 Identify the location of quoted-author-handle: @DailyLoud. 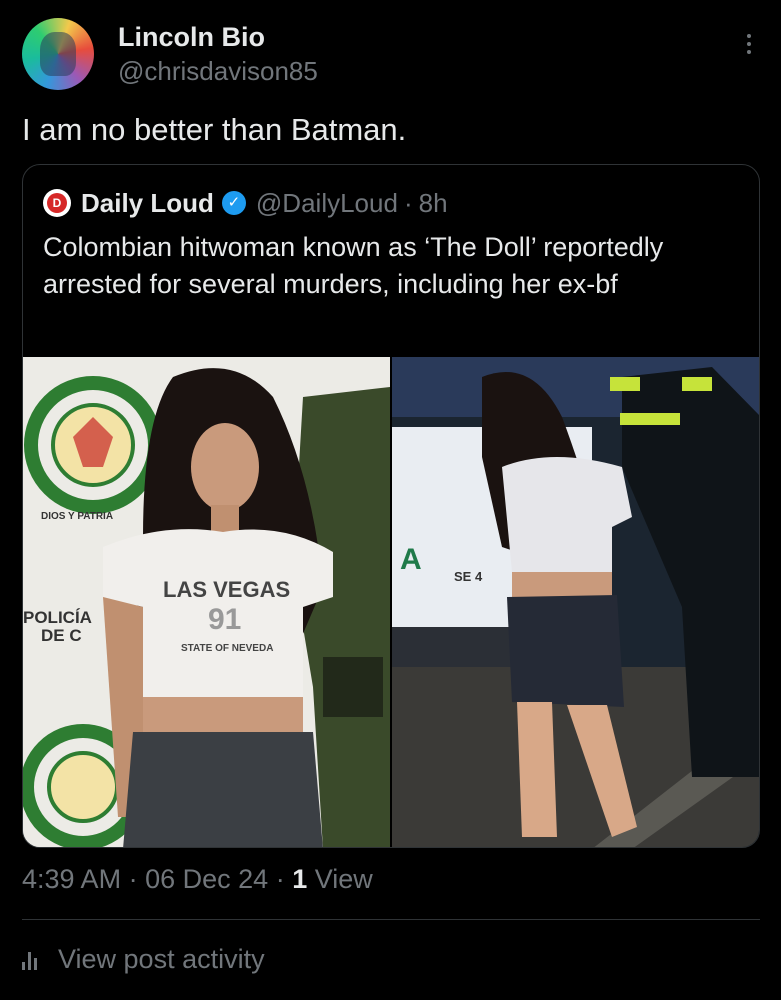
(327, 203).